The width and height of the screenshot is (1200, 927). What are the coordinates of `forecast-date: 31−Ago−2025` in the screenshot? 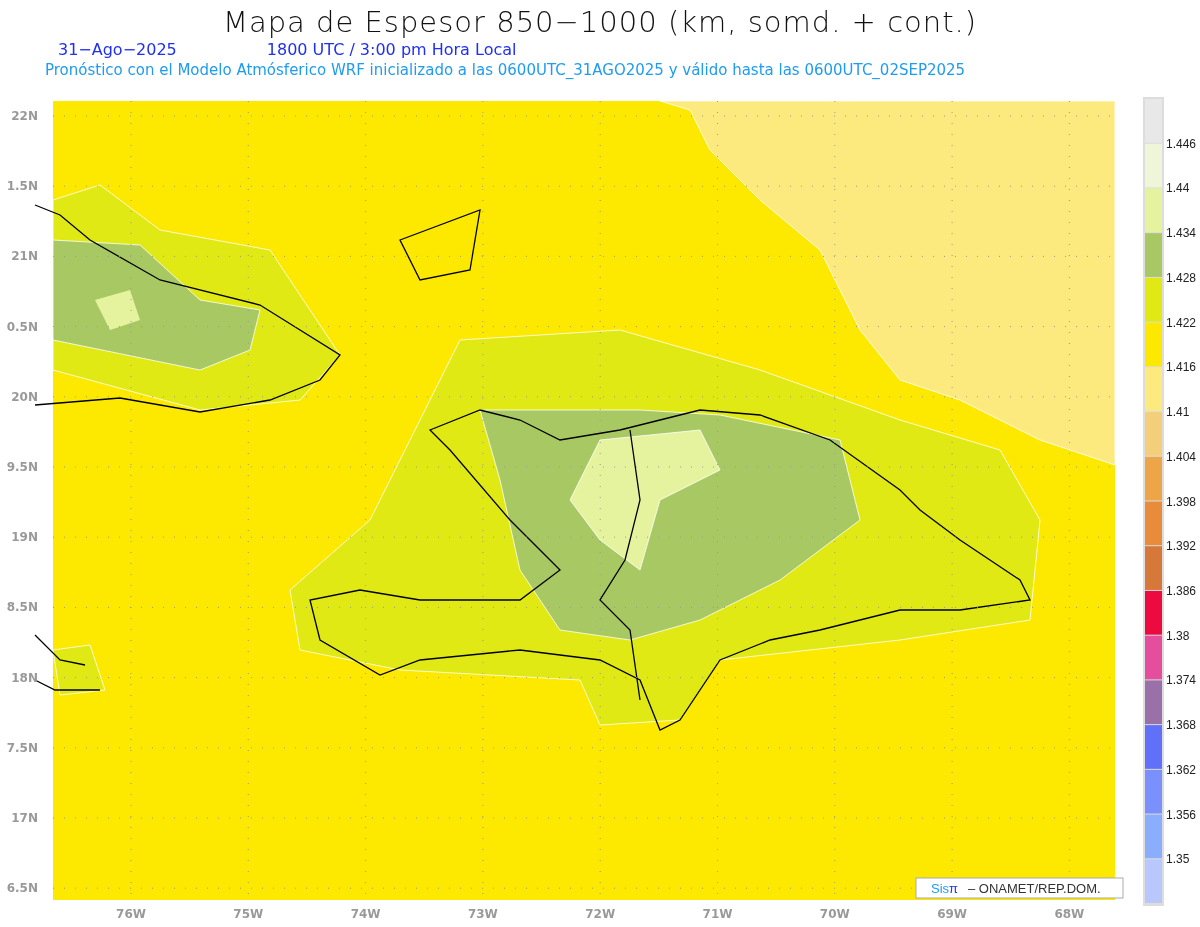 It's located at (117, 50).